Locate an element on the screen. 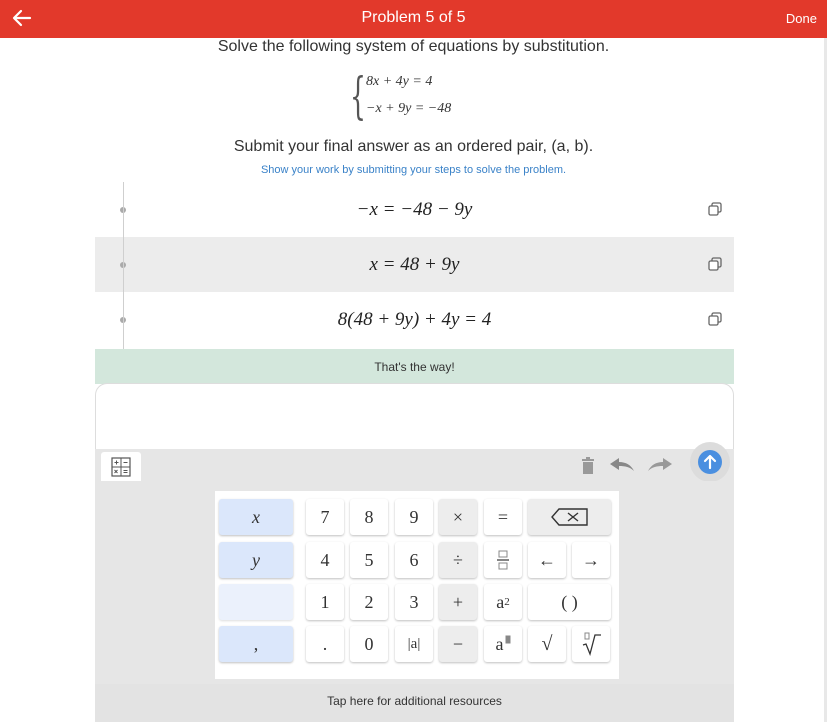  equation-system: { 8x + 4y = 4 −x + 9y = −48 is located at coordinates (430, 96).